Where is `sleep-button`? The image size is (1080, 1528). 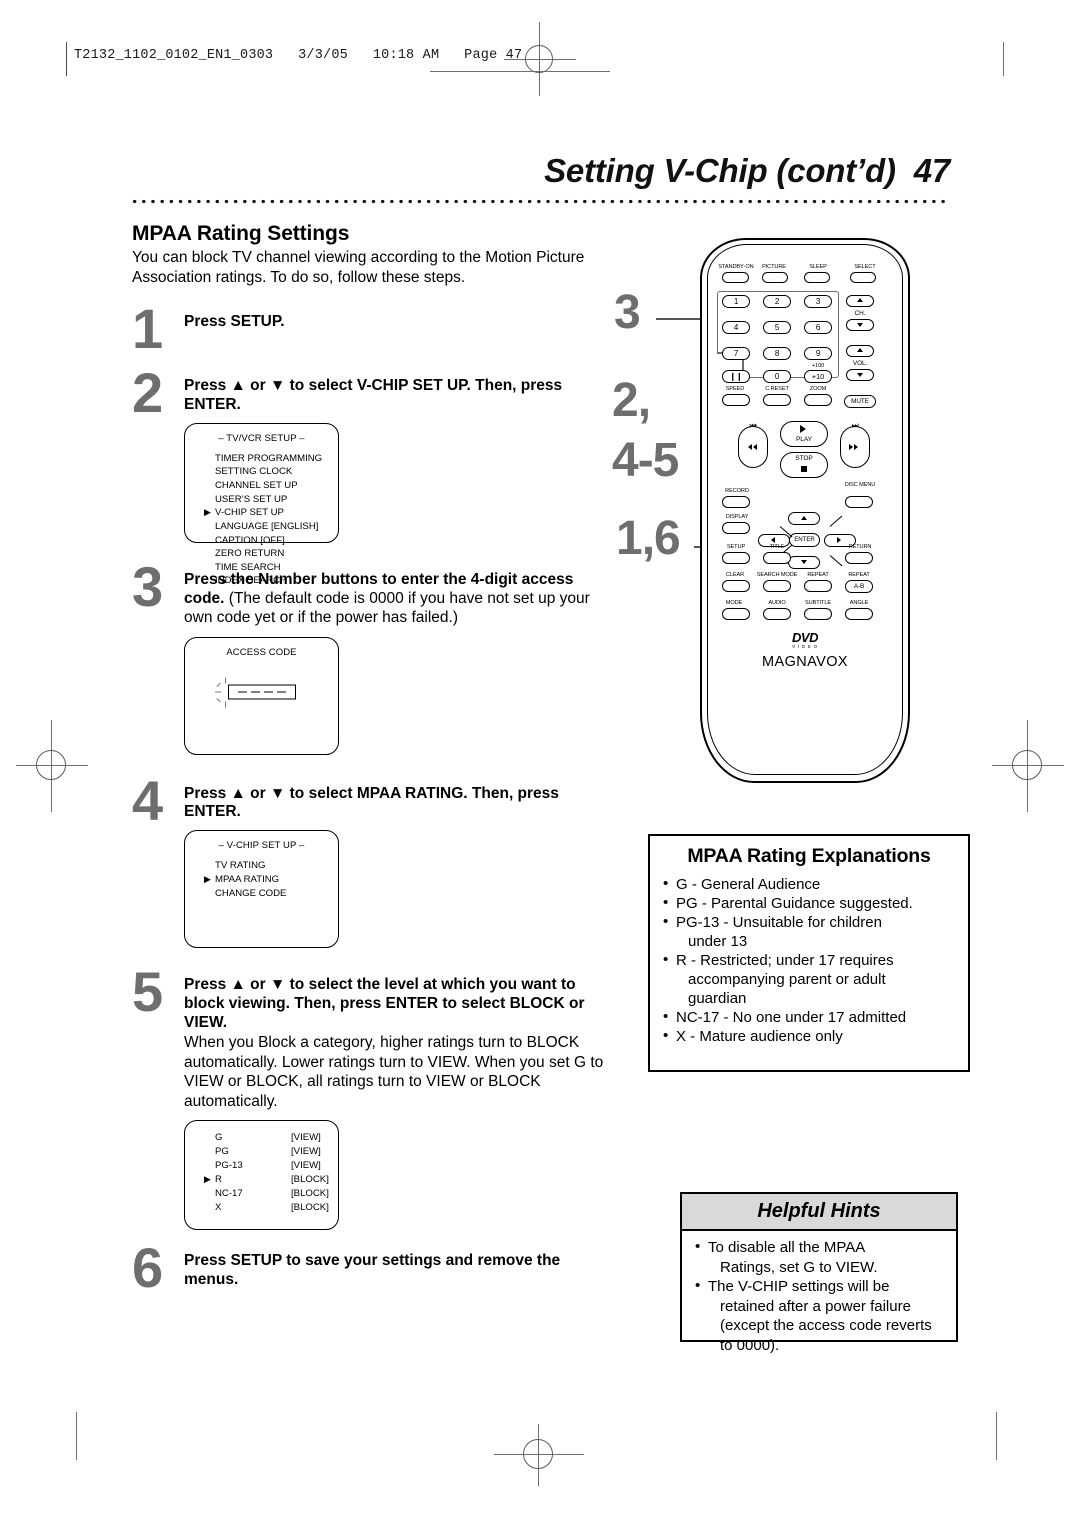
sleep-button is located at coordinates (817, 277).